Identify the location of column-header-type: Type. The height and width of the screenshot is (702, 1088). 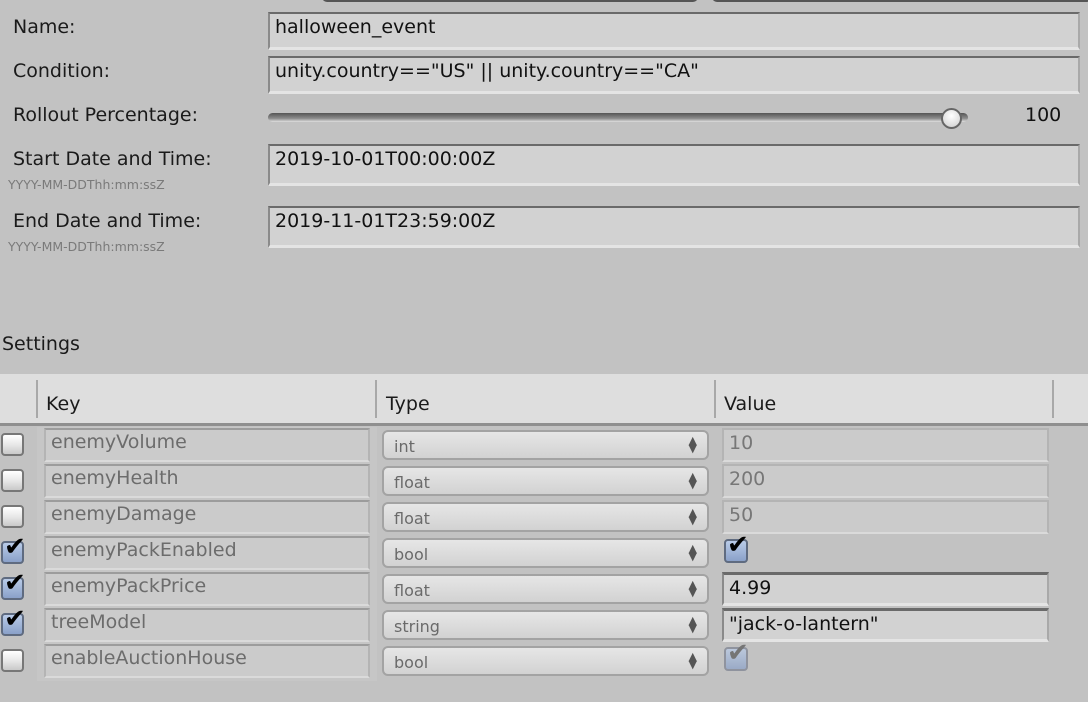
(408, 404).